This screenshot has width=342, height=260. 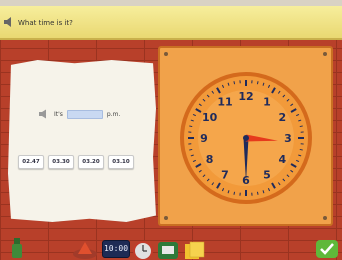 What do you see at coordinates (327, 249) in the screenshot?
I see `check-icon` at bounding box center [327, 249].